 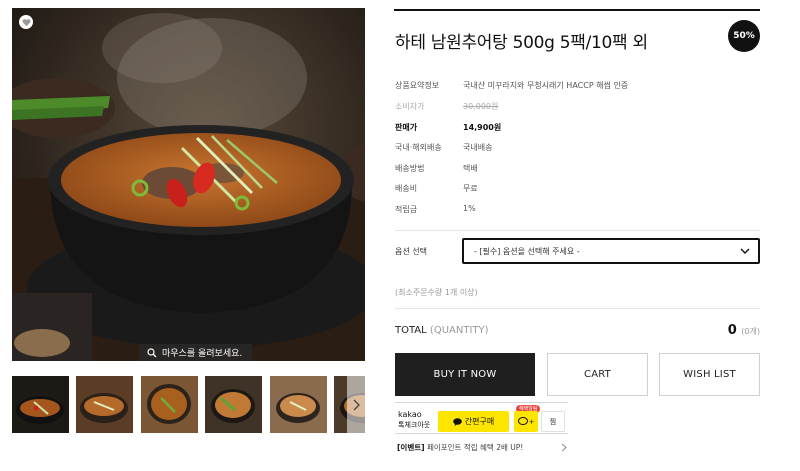 What do you see at coordinates (611, 251) in the screenshot?
I see `option-select: - [필수] 옵션을 선택해 주세요 -` at bounding box center [611, 251].